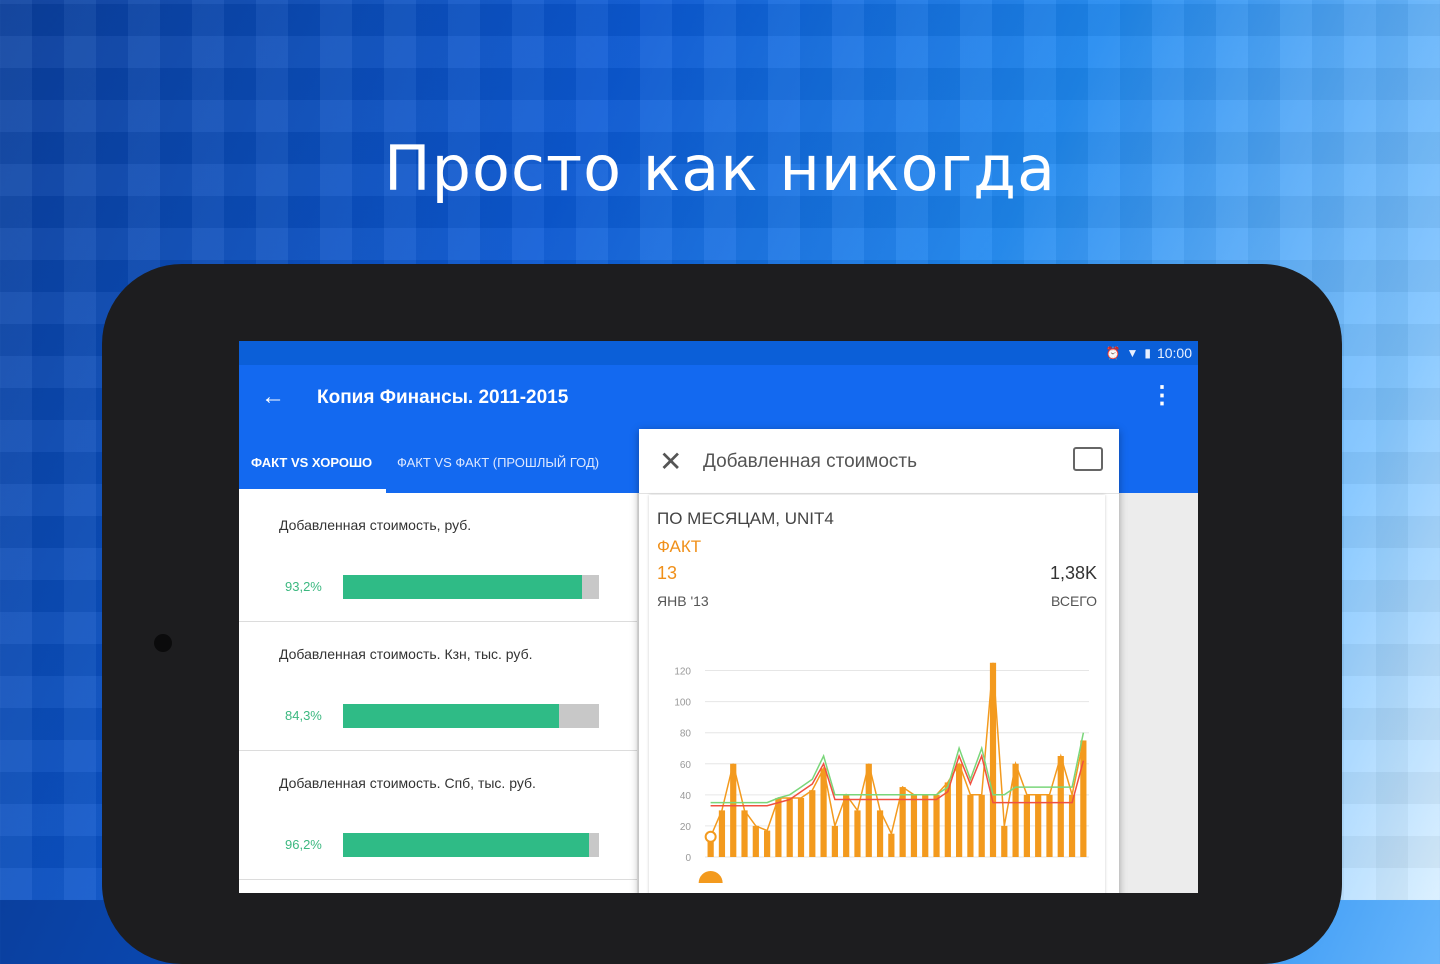 The image size is (1440, 964). What do you see at coordinates (1162, 395) in the screenshot?
I see `more-vert-icon: ⋮` at bounding box center [1162, 395].